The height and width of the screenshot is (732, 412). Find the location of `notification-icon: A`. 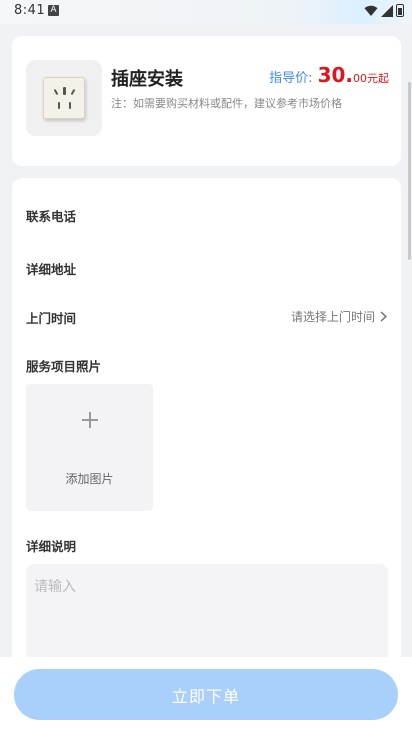

notification-icon: A is located at coordinates (53, 10).